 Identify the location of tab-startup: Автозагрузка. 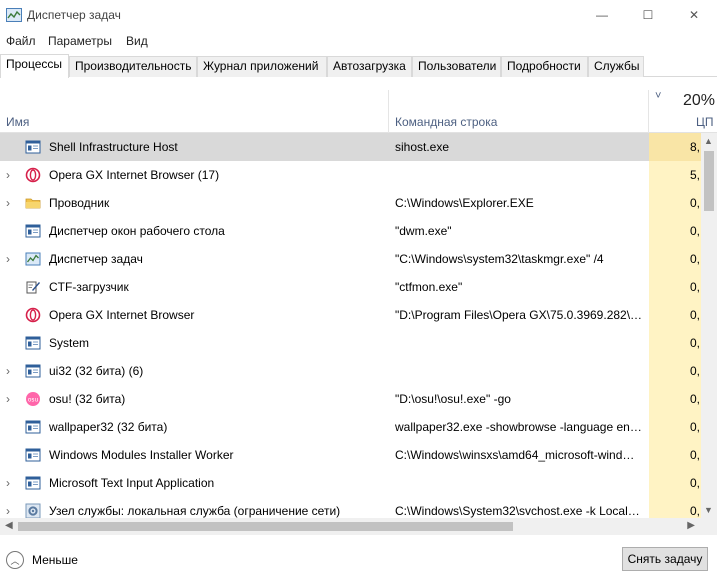
(369, 66).